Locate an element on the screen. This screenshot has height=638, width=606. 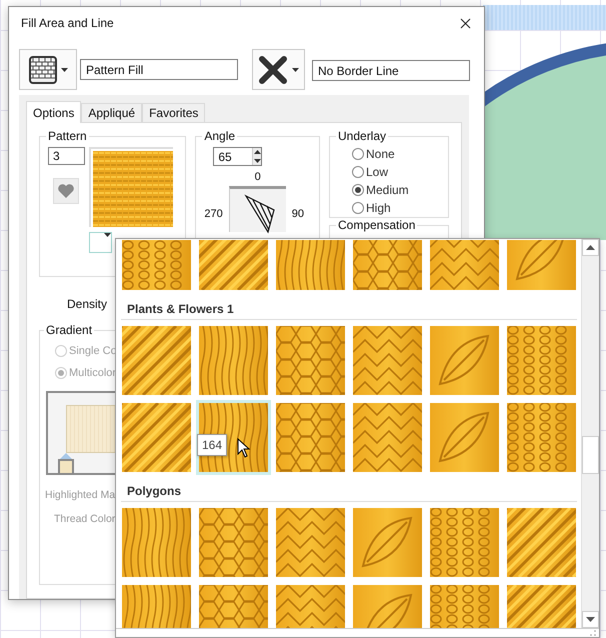
underlay-radio: Low is located at coordinates (370, 172).